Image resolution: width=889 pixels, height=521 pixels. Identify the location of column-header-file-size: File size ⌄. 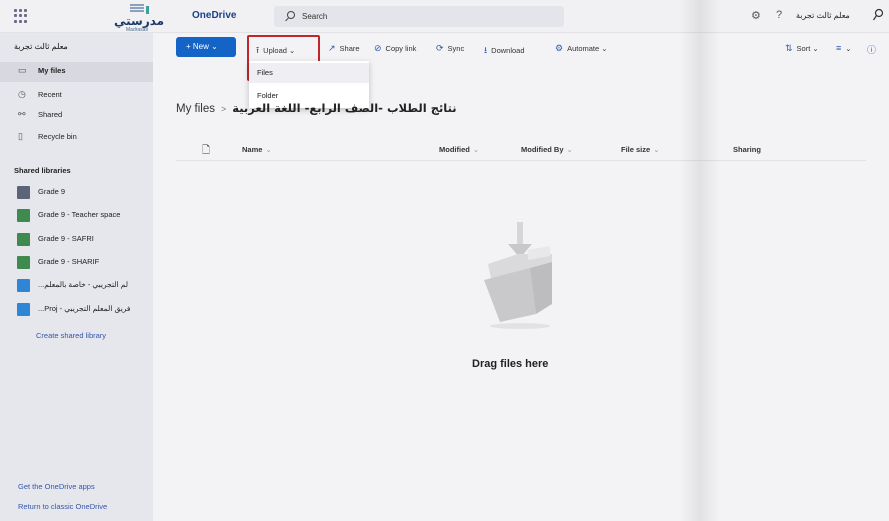
(640, 149).